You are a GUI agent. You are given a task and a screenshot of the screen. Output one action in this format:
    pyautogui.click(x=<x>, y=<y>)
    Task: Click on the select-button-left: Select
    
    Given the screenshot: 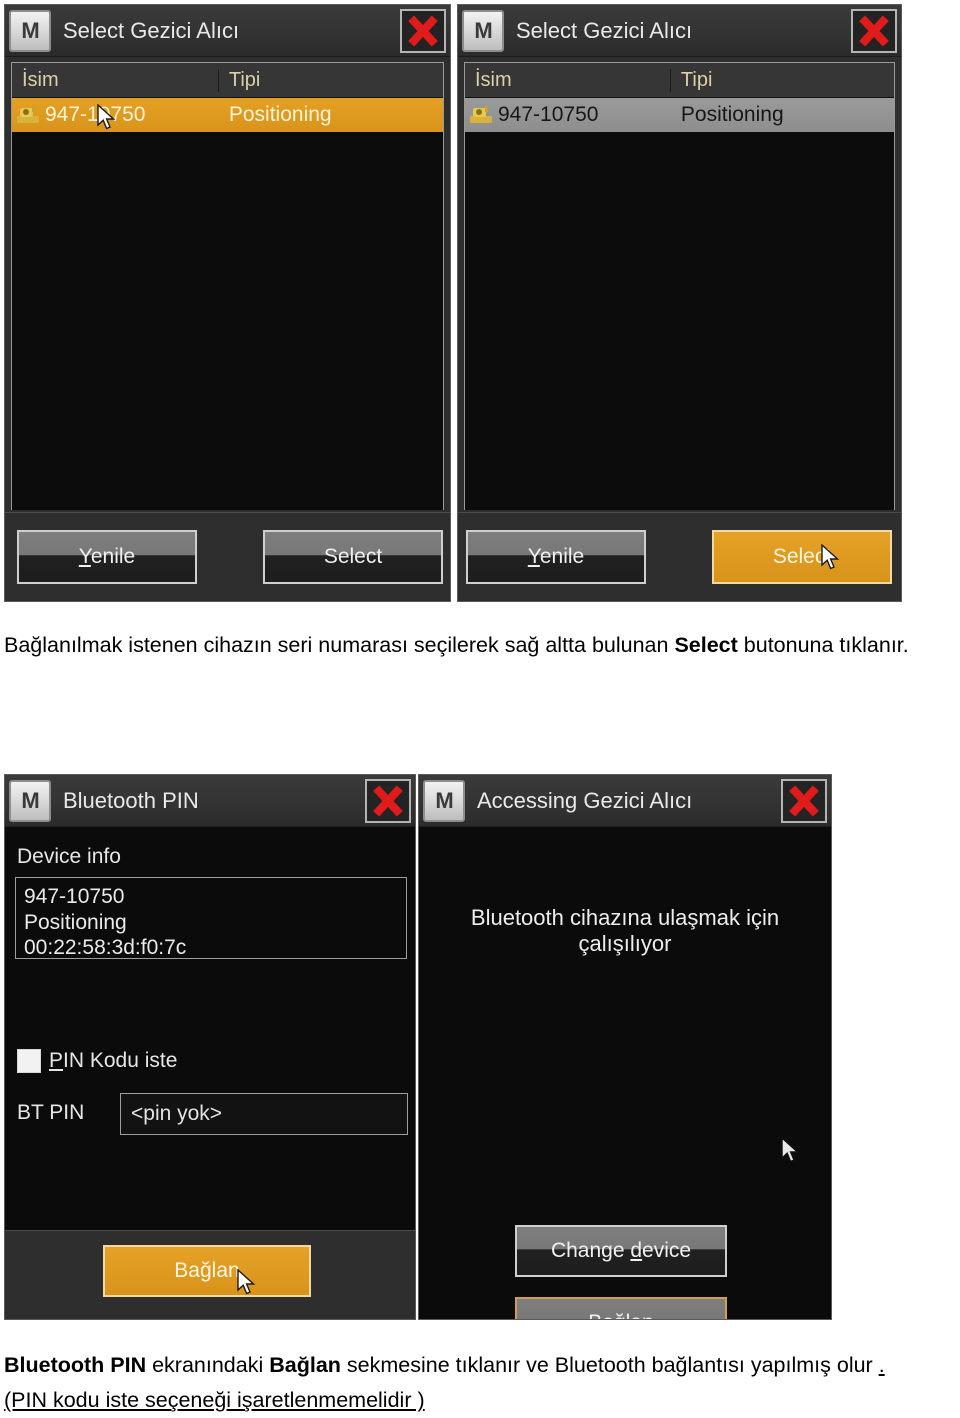 What is the action you would take?
    pyautogui.click(x=353, y=557)
    